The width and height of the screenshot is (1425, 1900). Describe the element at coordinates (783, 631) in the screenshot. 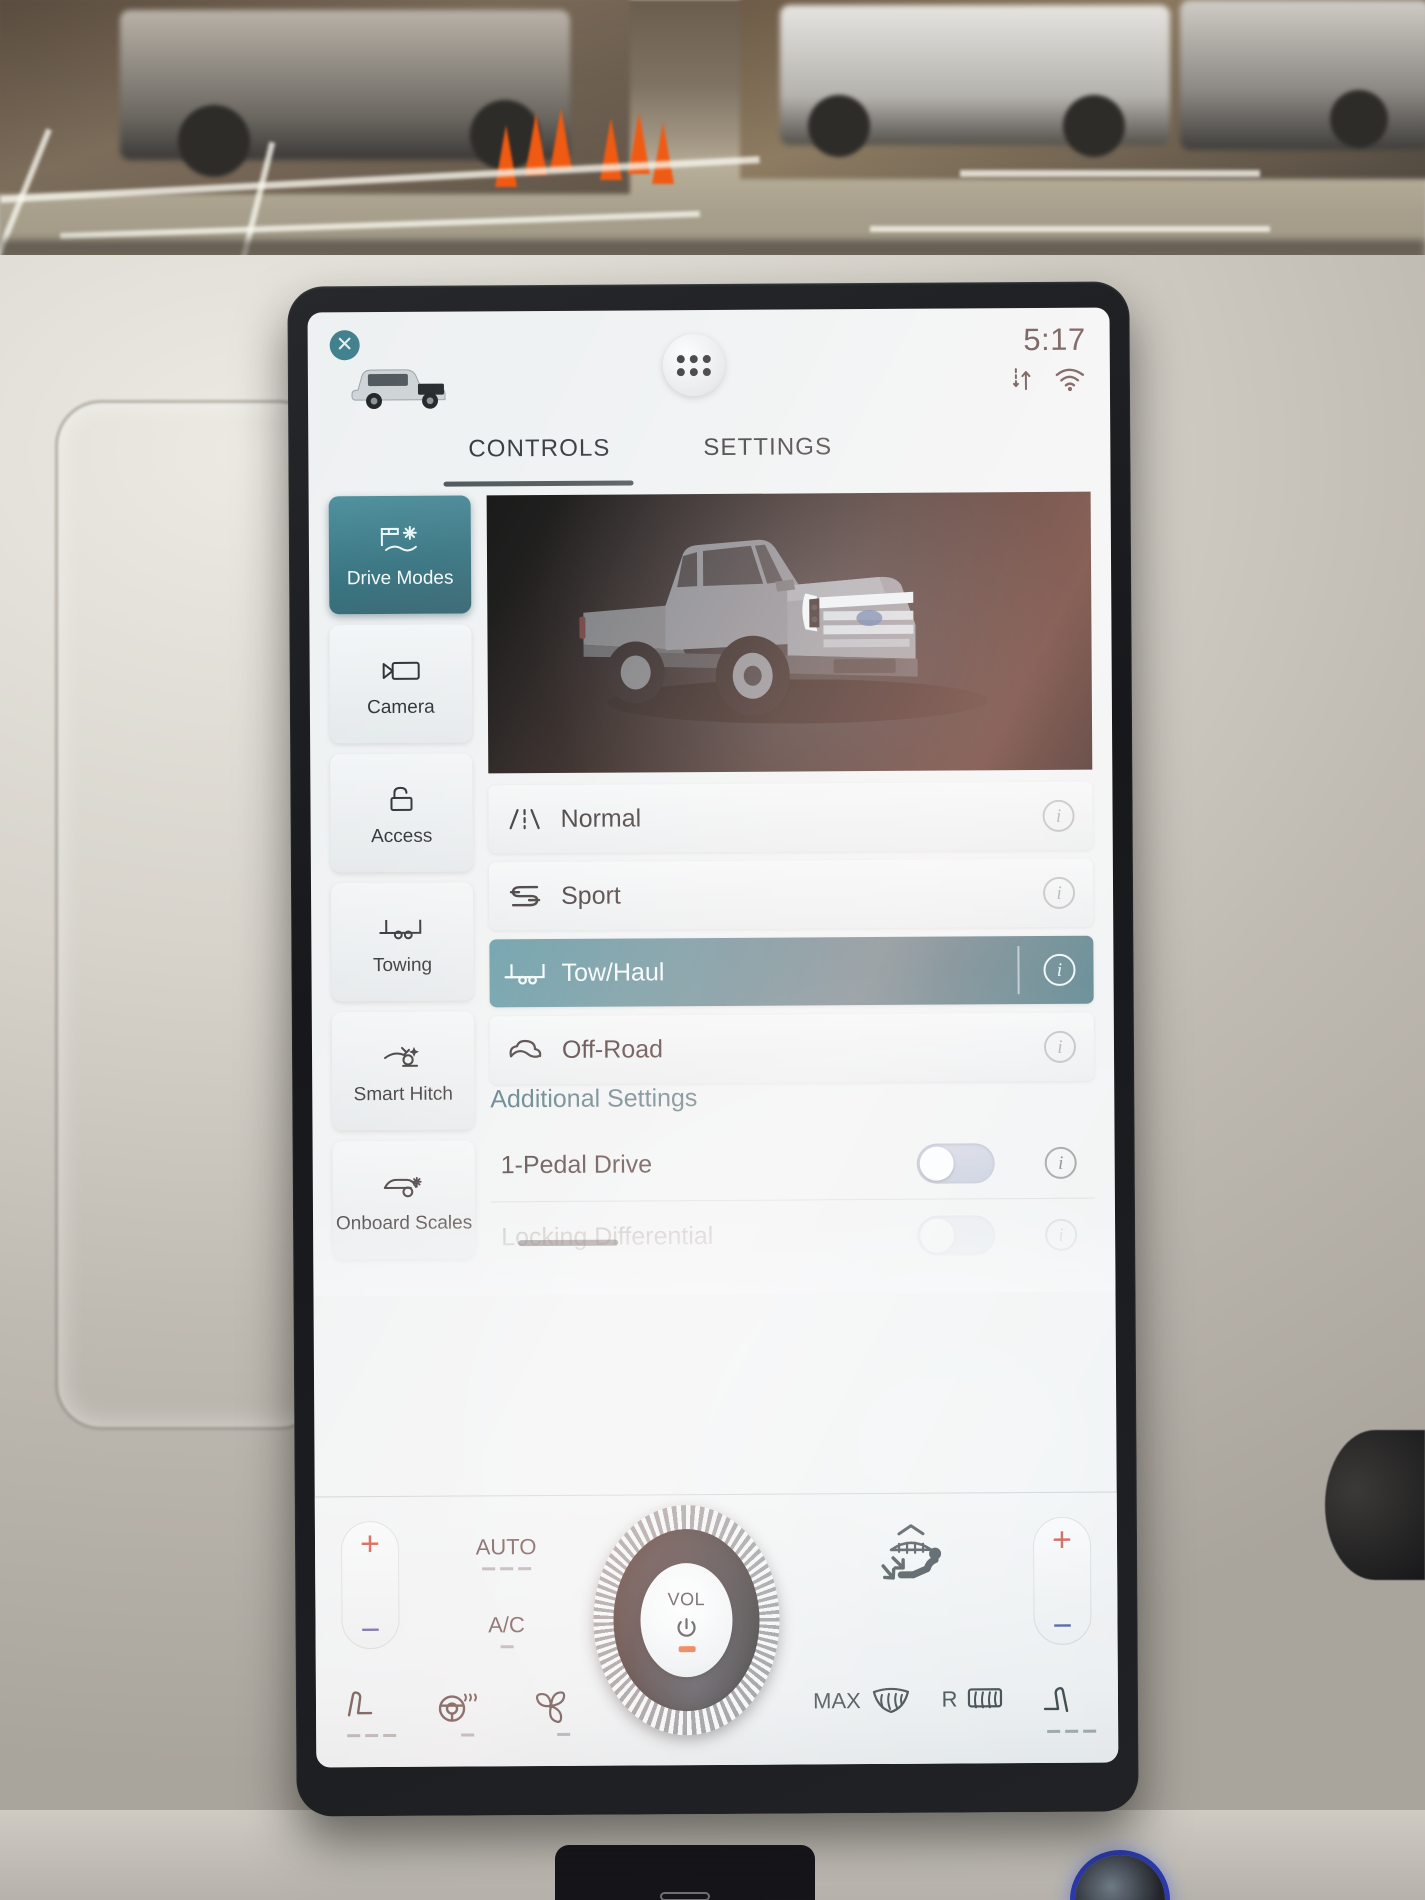

I see `f150-lightning-render` at that location.